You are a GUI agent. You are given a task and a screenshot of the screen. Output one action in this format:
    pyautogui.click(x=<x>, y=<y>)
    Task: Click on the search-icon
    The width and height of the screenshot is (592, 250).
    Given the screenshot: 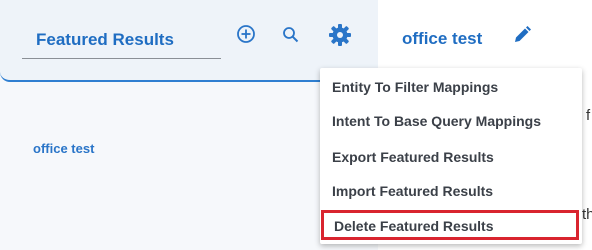 What is the action you would take?
    pyautogui.click(x=291, y=35)
    